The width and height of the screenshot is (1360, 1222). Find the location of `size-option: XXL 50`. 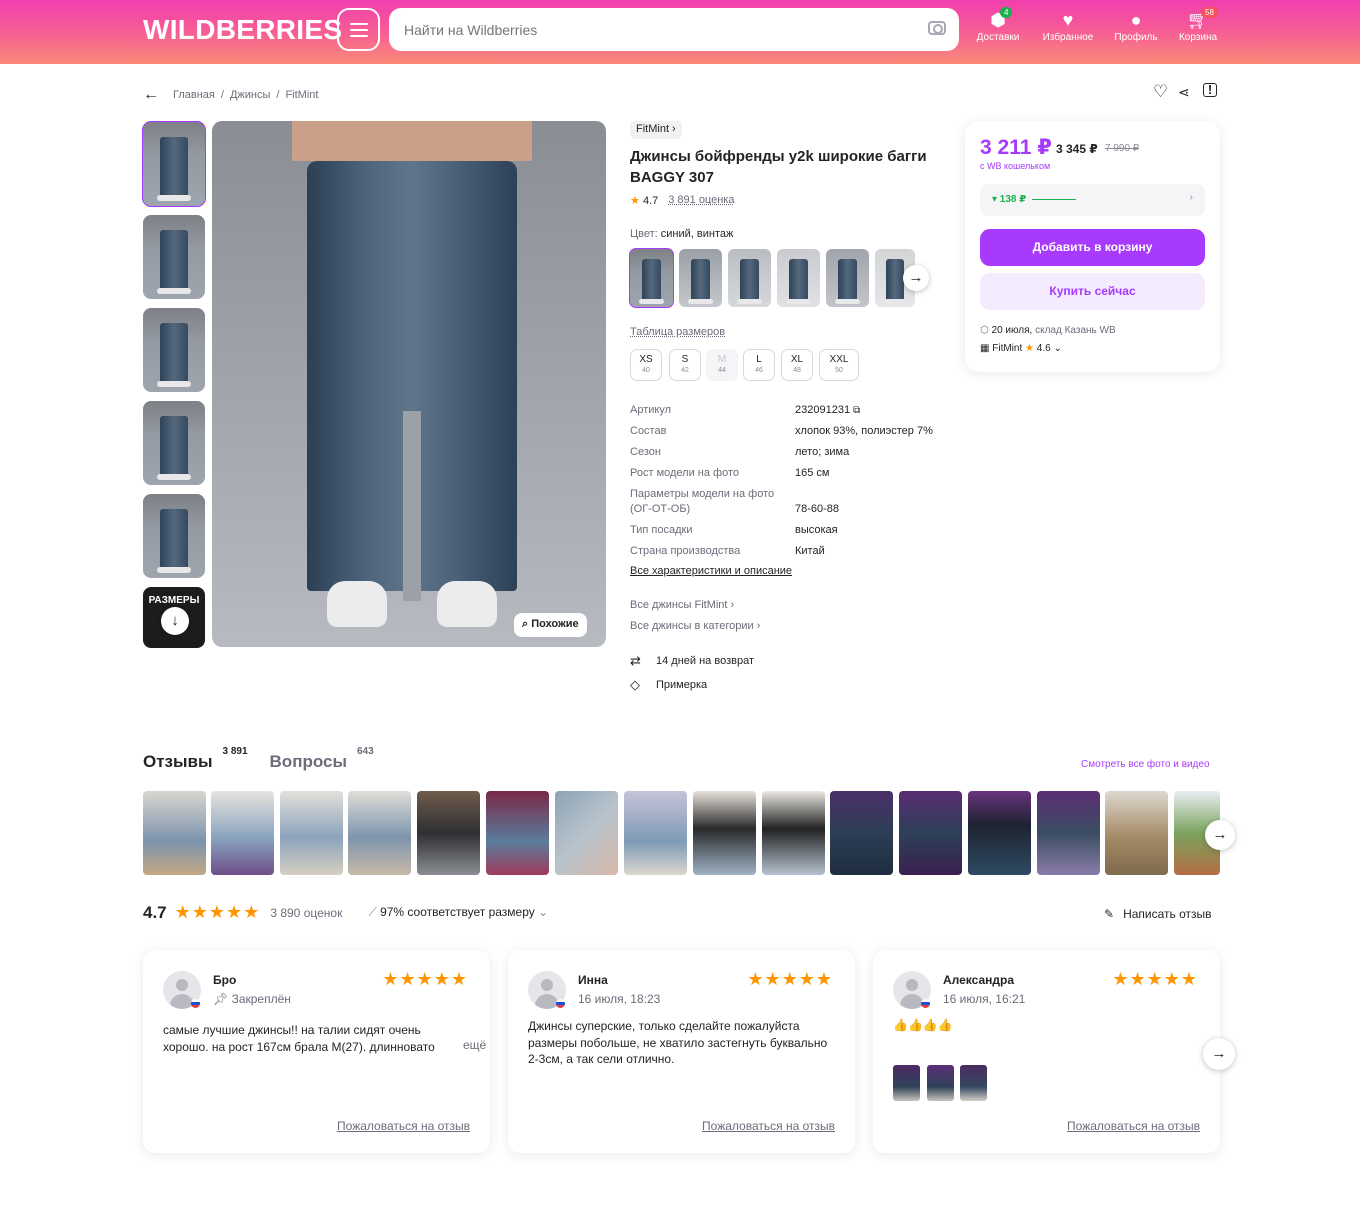

size-option: XXL 50 is located at coordinates (839, 365).